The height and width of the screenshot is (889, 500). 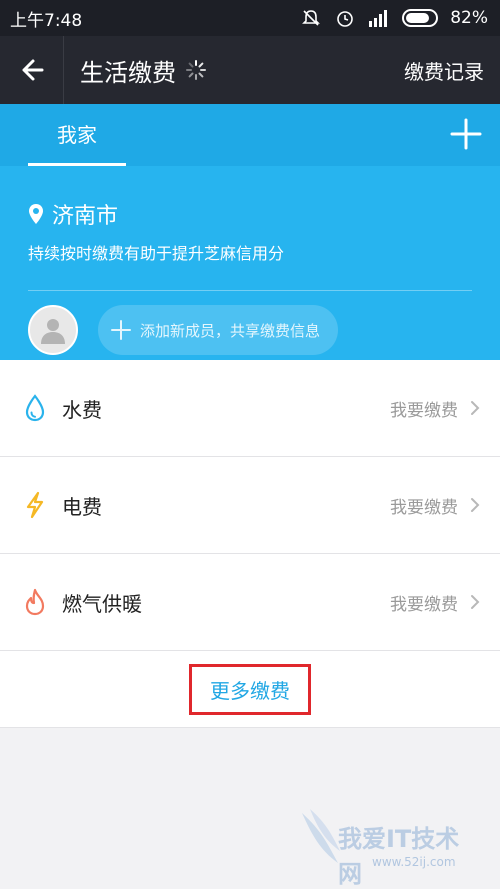 What do you see at coordinates (414, 862) in the screenshot?
I see `watermark-url: www.52ij.com` at bounding box center [414, 862].